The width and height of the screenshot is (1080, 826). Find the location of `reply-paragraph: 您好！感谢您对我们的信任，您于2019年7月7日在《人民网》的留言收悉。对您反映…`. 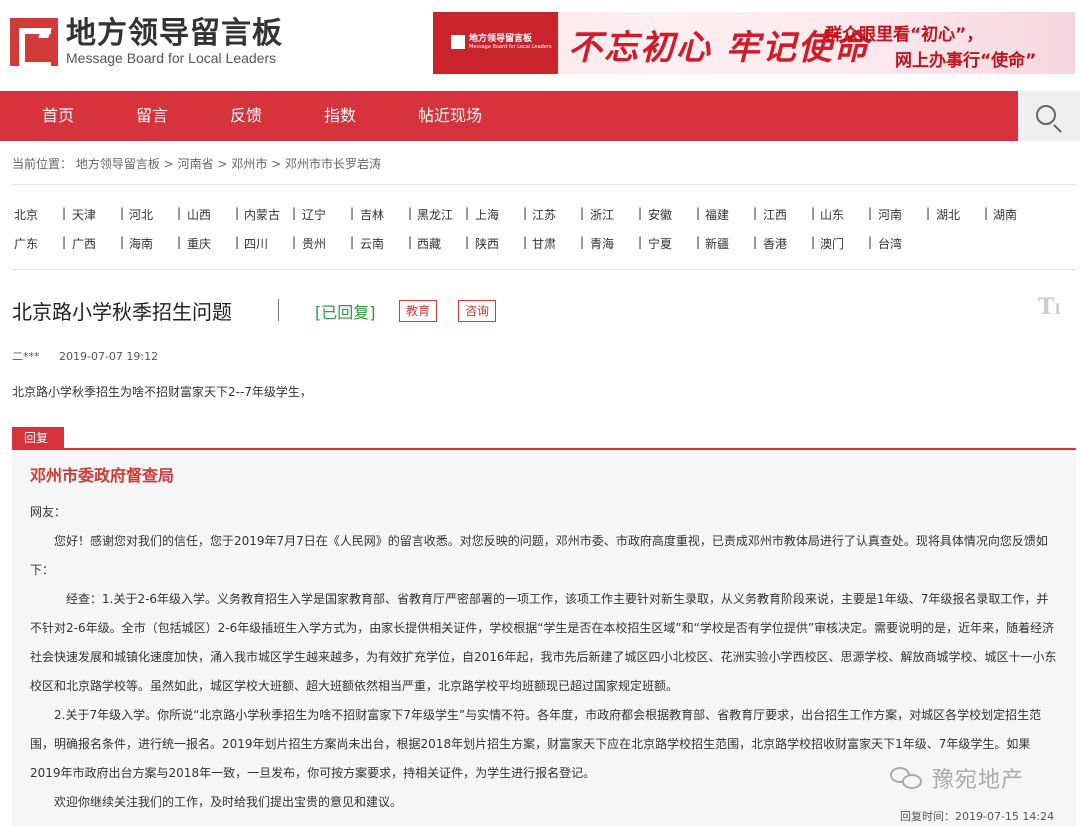

reply-paragraph: 您好！感谢您对我们的信任，您于2019年7月7日在《人民网》的留言收悉。对您反映… is located at coordinates (539, 555).